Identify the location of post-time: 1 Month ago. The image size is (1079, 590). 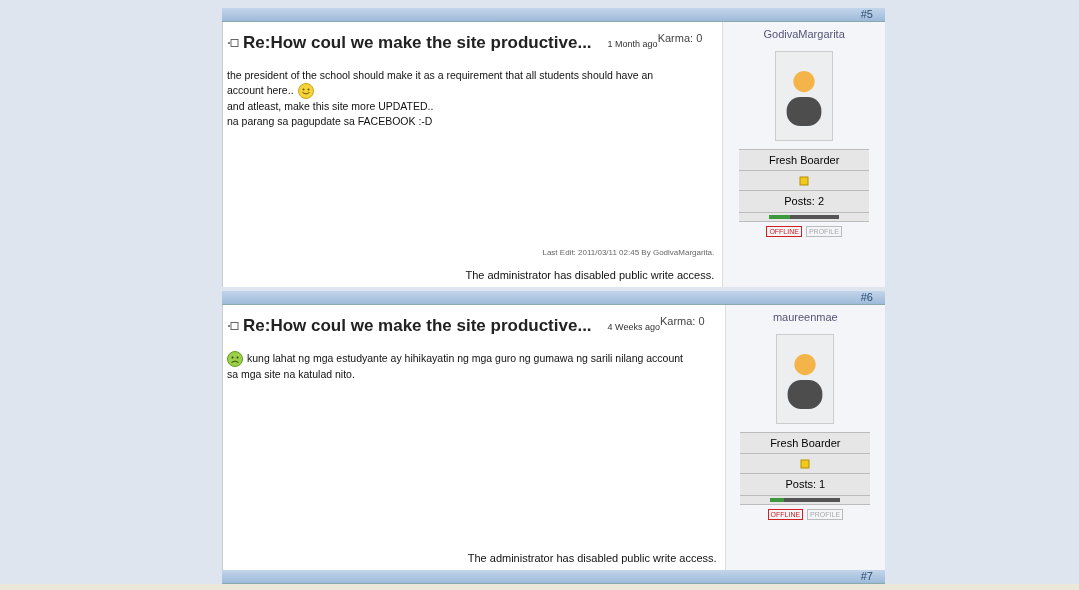
(632, 45).